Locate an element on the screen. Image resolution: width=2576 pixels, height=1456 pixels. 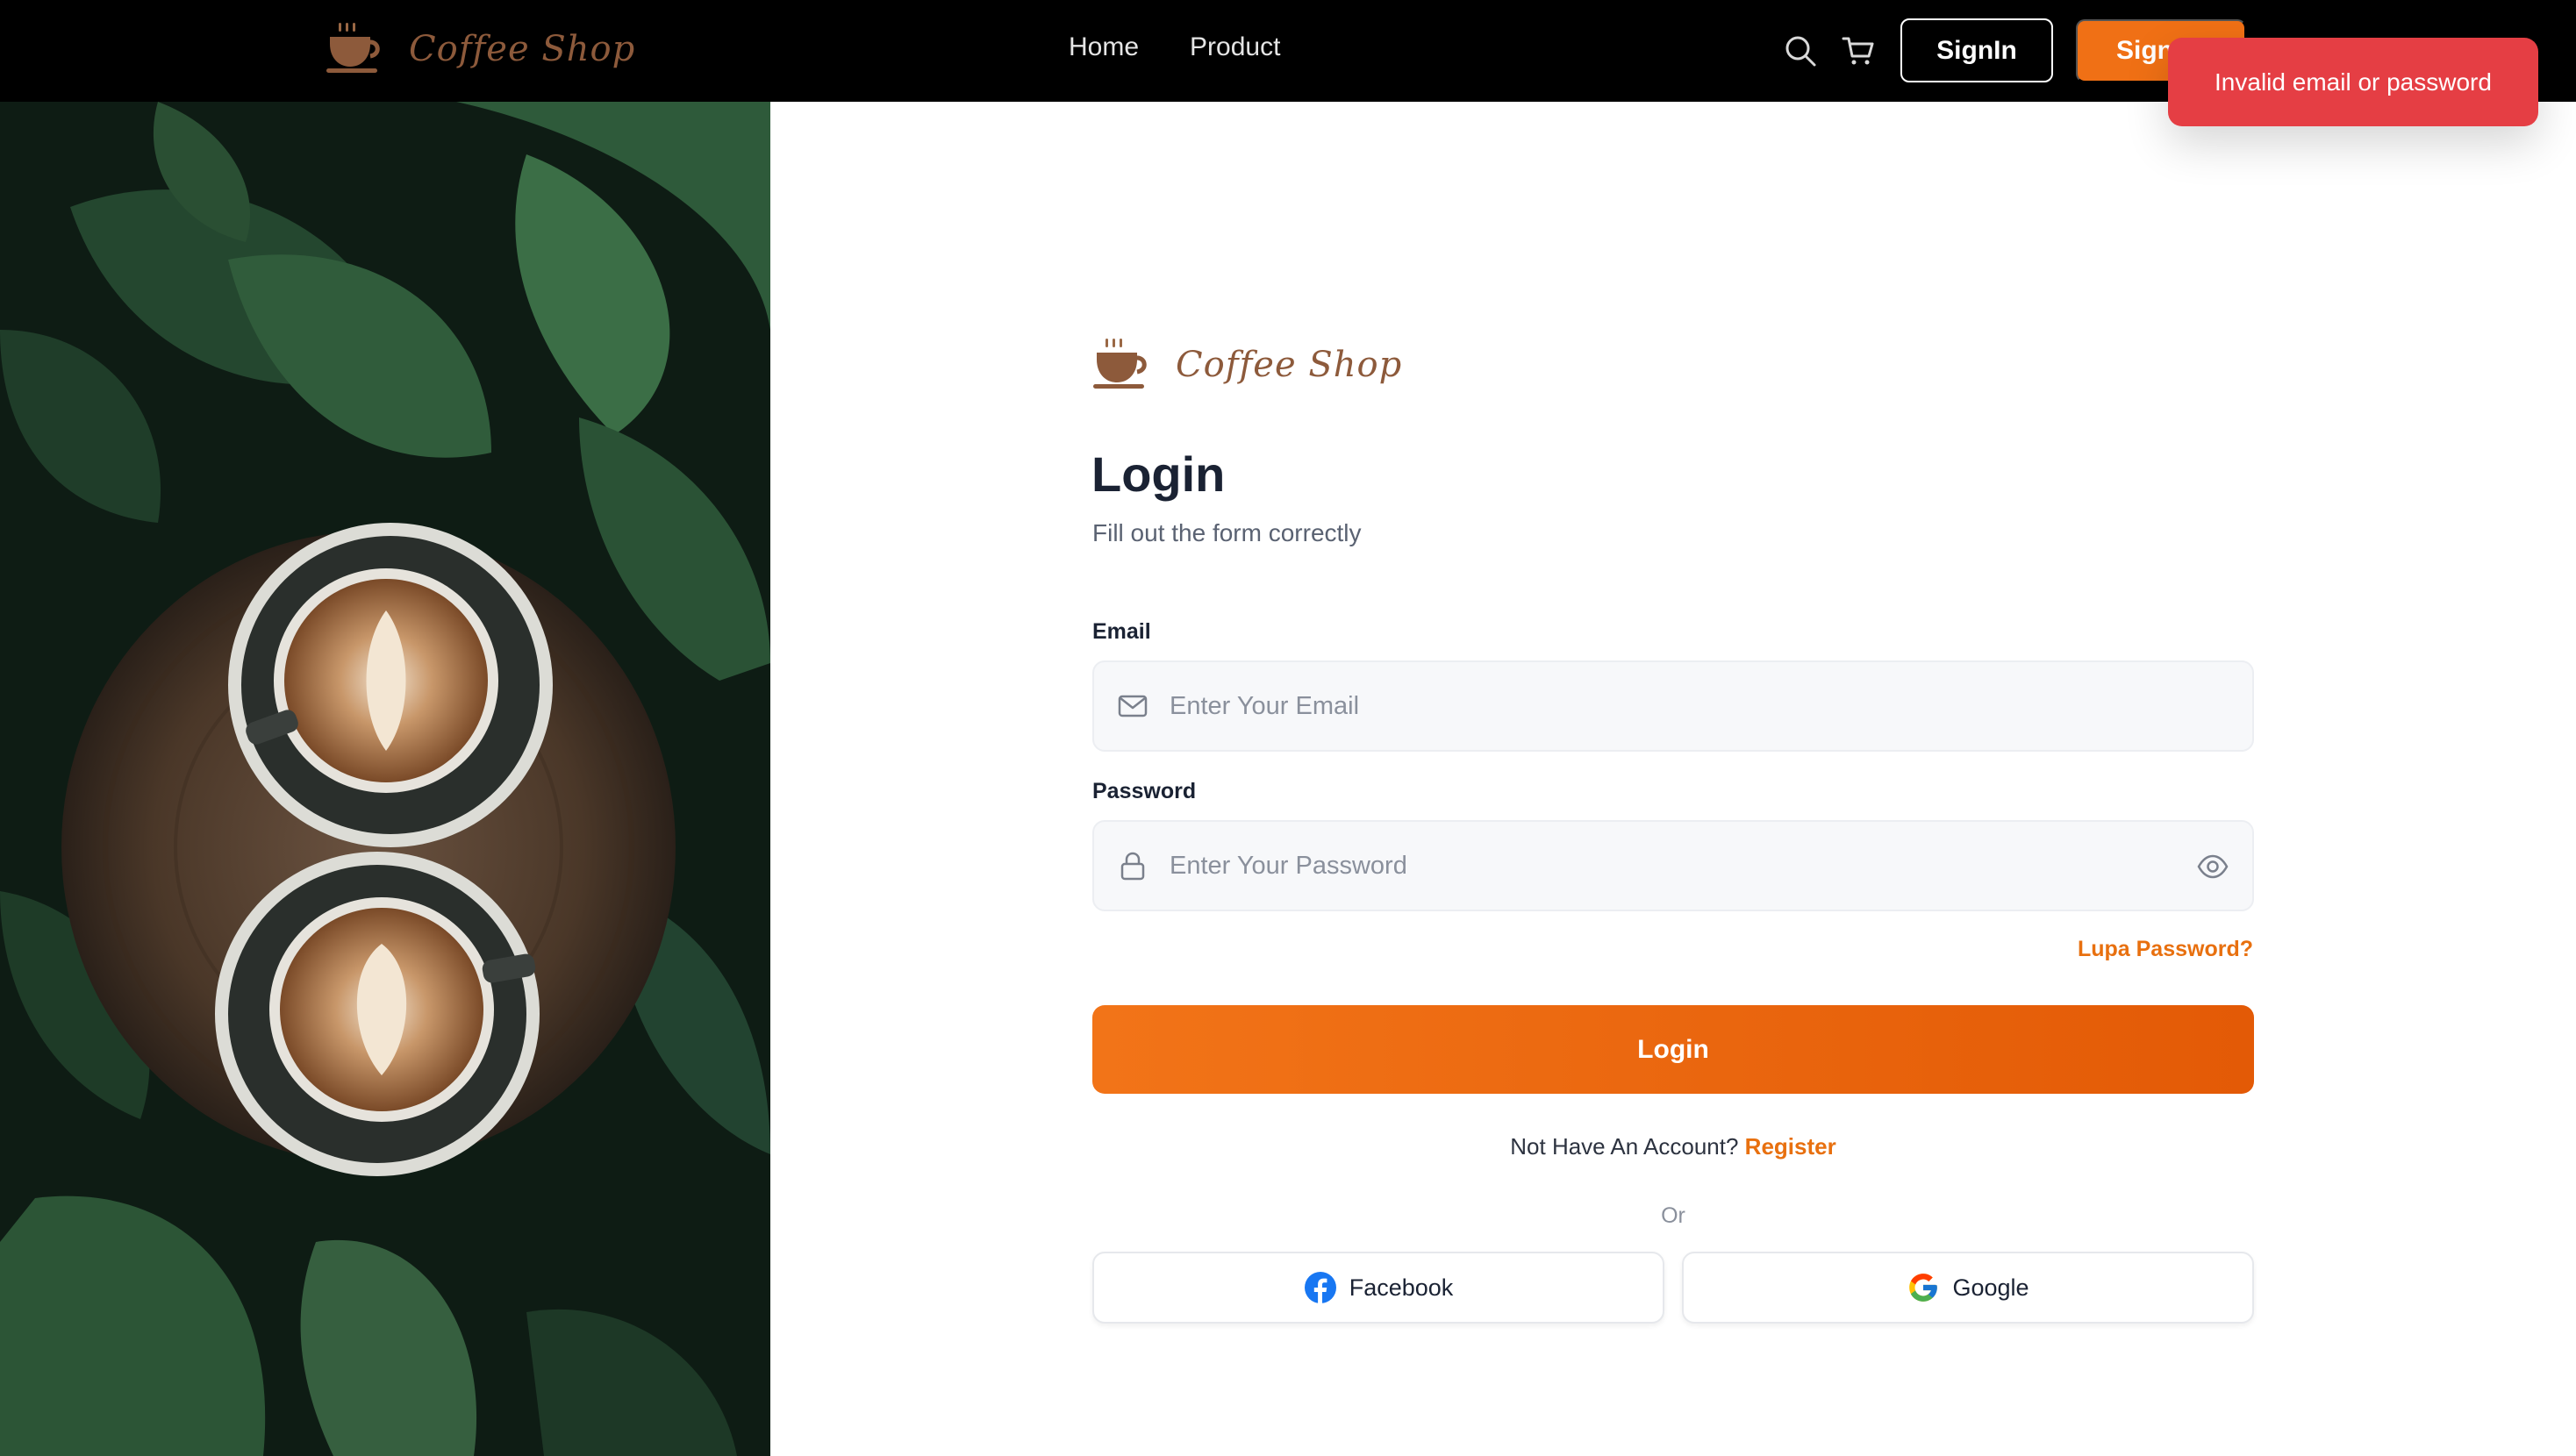
register-prompt-text: Not Have An Account? is located at coordinates (1624, 1146).